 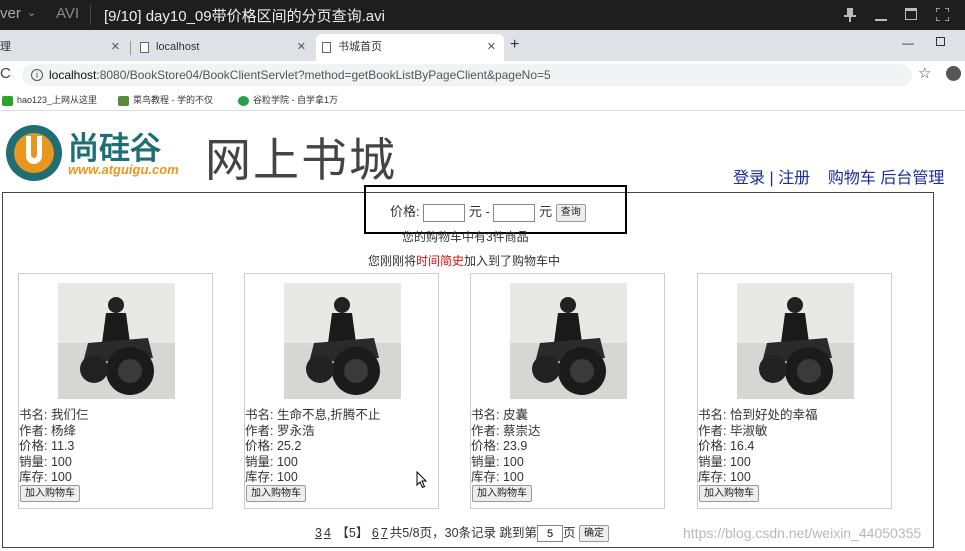 What do you see at coordinates (479, 211) in the screenshot?
I see `price-dash: 元 -` at bounding box center [479, 211].